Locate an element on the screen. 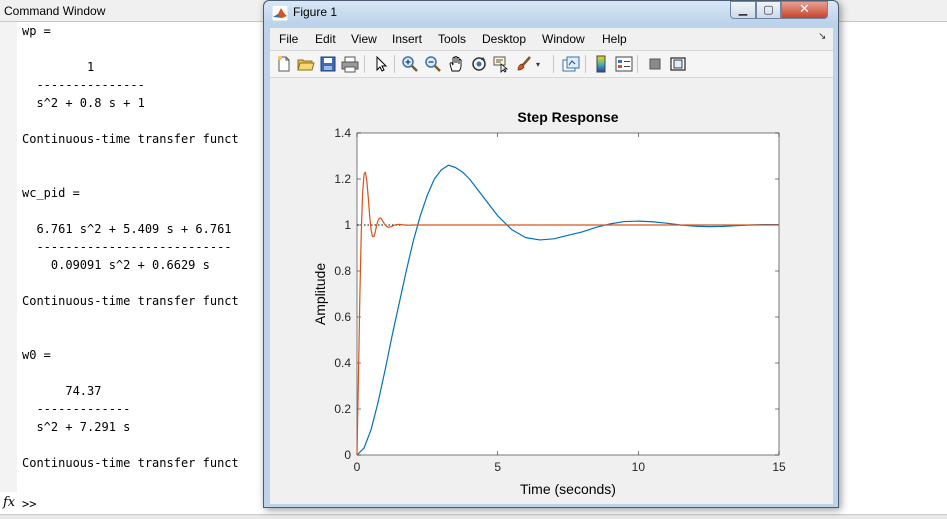  menu-edit: Edit is located at coordinates (325, 39).